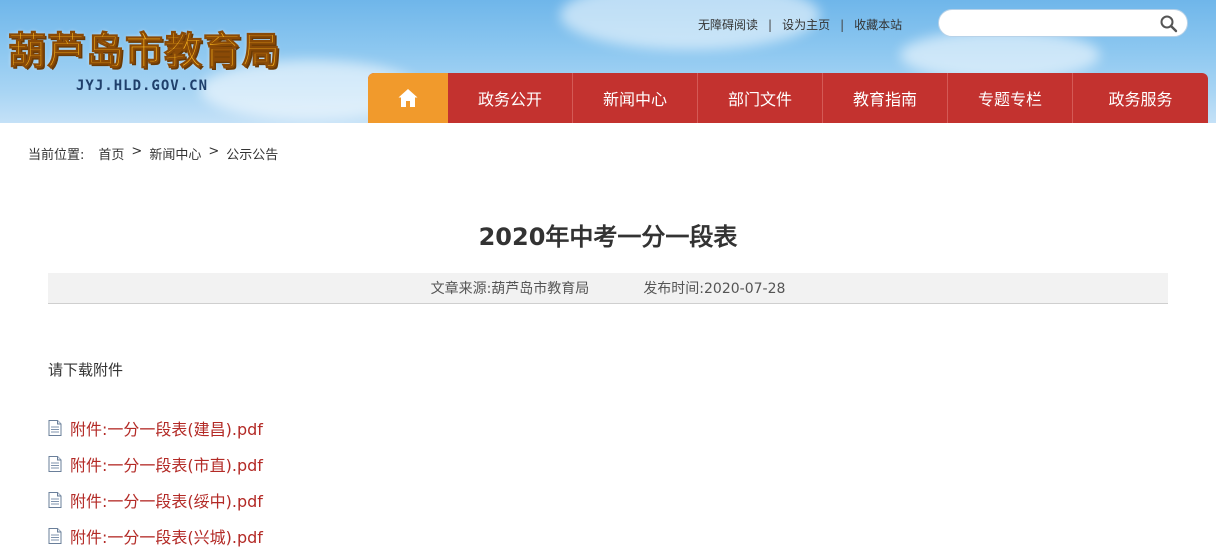  Describe the element at coordinates (714, 289) in the screenshot. I see `article-date: 发布时间:2020-07-28` at that location.